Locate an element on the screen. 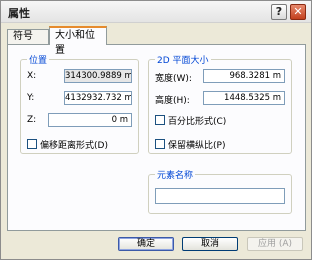 Image resolution: width=320 pixels, height=260 pixels. y-label: Y: is located at coordinates (31, 98).